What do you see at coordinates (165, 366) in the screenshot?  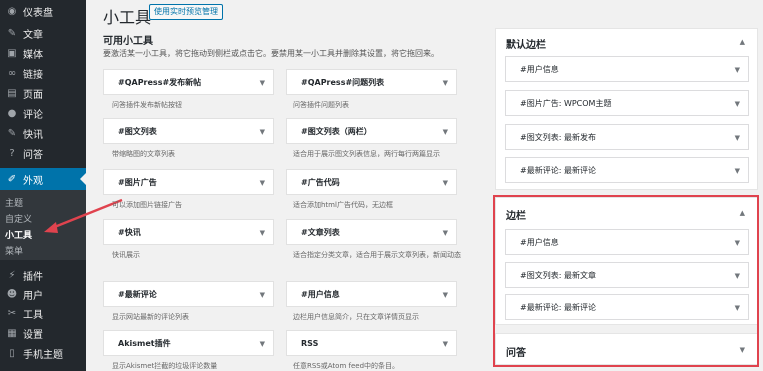 I see `widget-description: 显示Akismet拦截的垃圾评论数量` at bounding box center [165, 366].